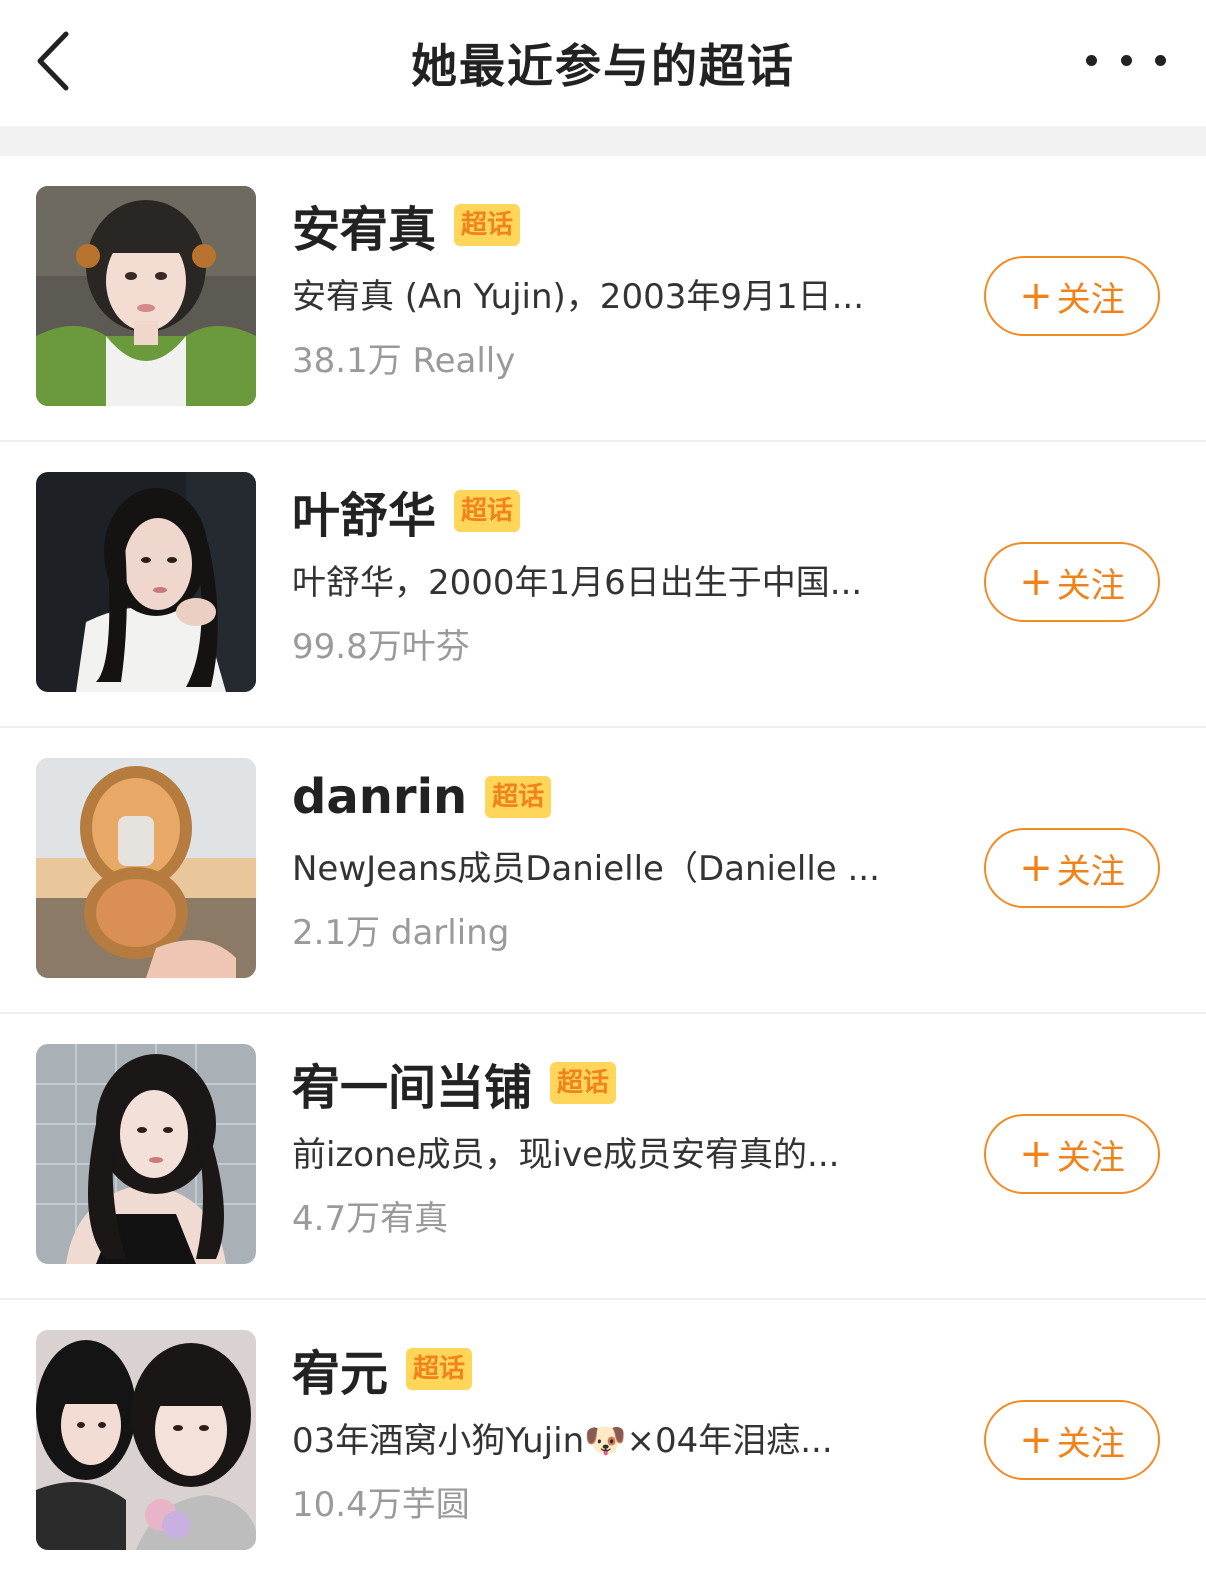 The width and height of the screenshot is (1206, 1588). Describe the element at coordinates (603, 66) in the screenshot. I see `page-title: 她最近参与的超话` at that location.